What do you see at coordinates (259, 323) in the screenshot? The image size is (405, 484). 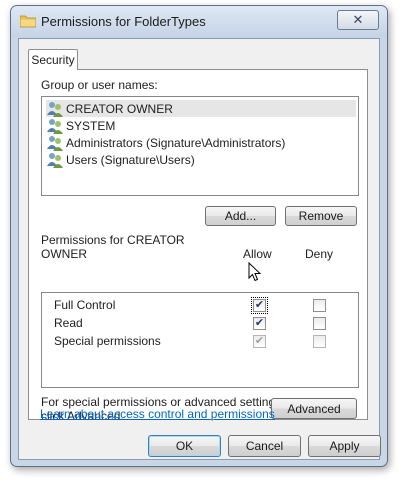 I see `allow-checkbox-read: ✔` at bounding box center [259, 323].